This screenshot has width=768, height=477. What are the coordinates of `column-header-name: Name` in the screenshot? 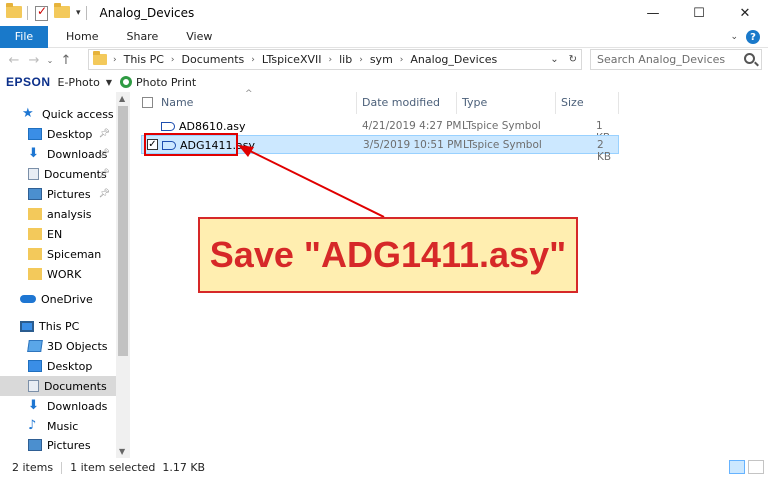 It's located at (177, 102).